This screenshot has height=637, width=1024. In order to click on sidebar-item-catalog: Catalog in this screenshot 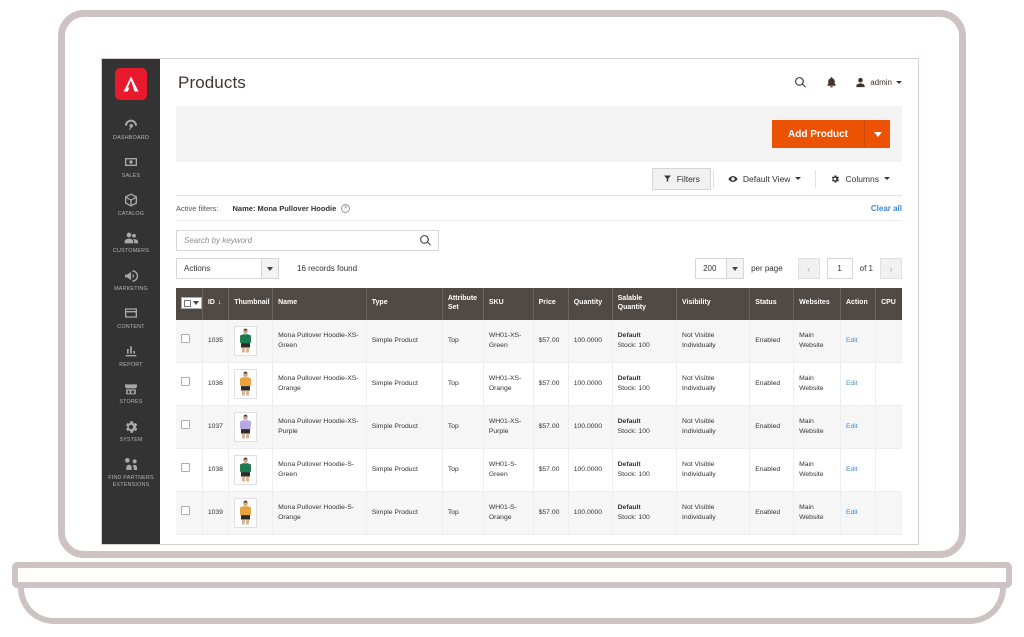, I will do `click(131, 205)`.